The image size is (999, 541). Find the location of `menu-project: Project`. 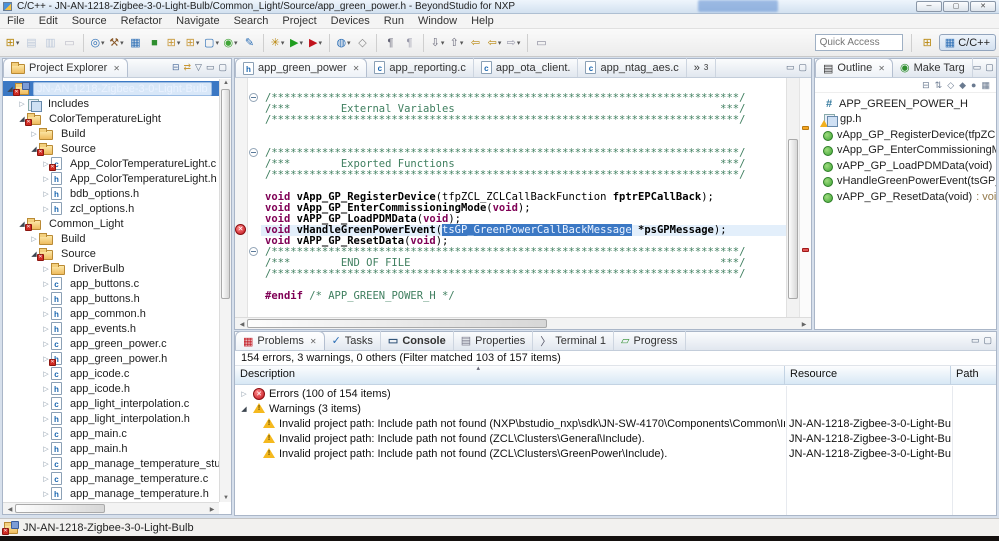

menu-project: Project is located at coordinates (299, 21).